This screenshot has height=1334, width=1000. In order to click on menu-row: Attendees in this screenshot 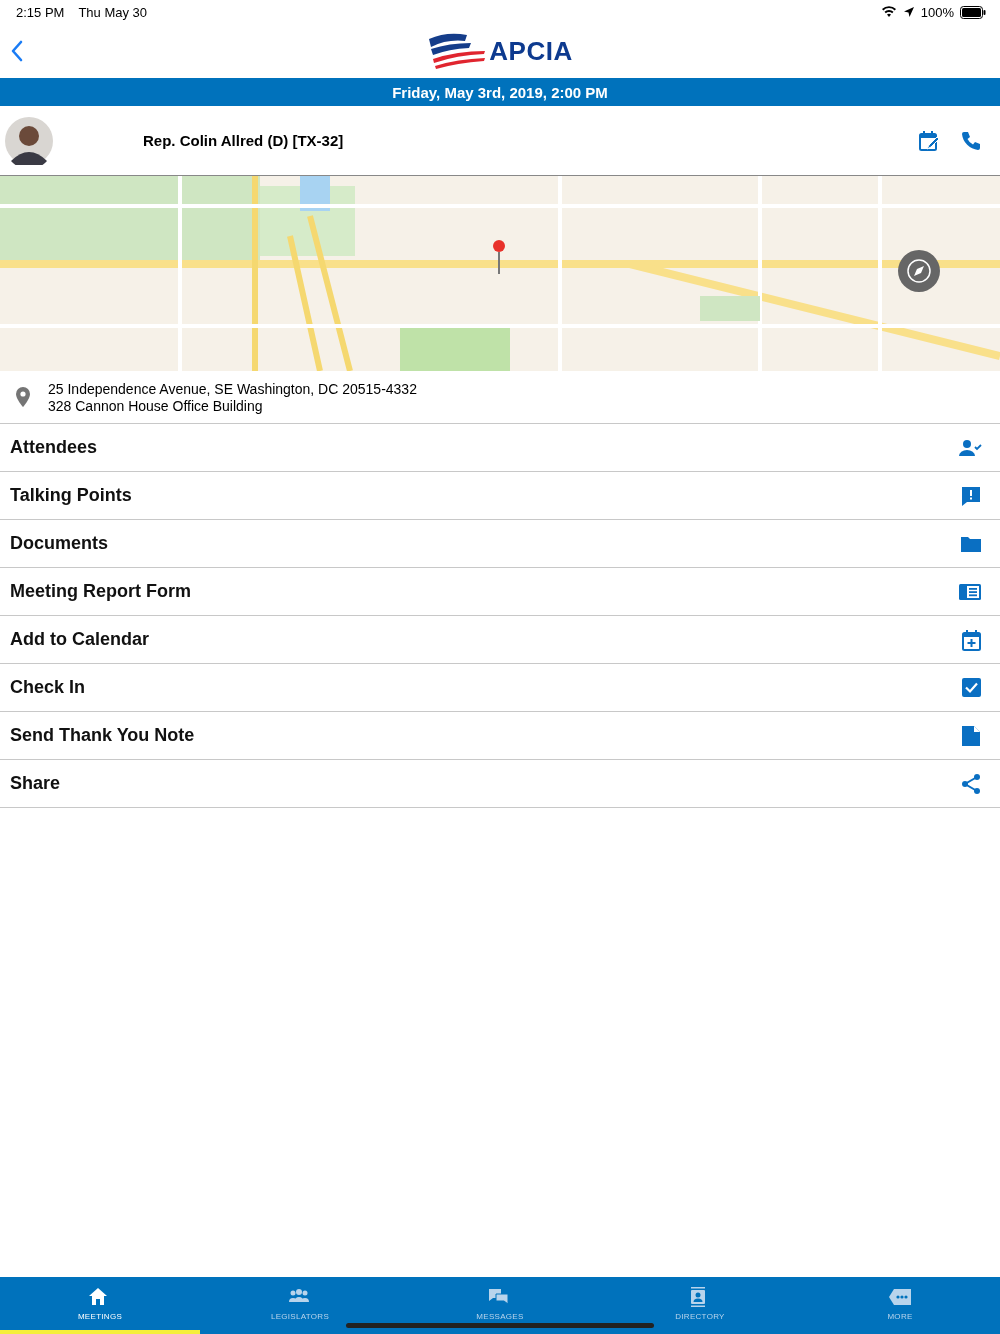, I will do `click(500, 448)`.